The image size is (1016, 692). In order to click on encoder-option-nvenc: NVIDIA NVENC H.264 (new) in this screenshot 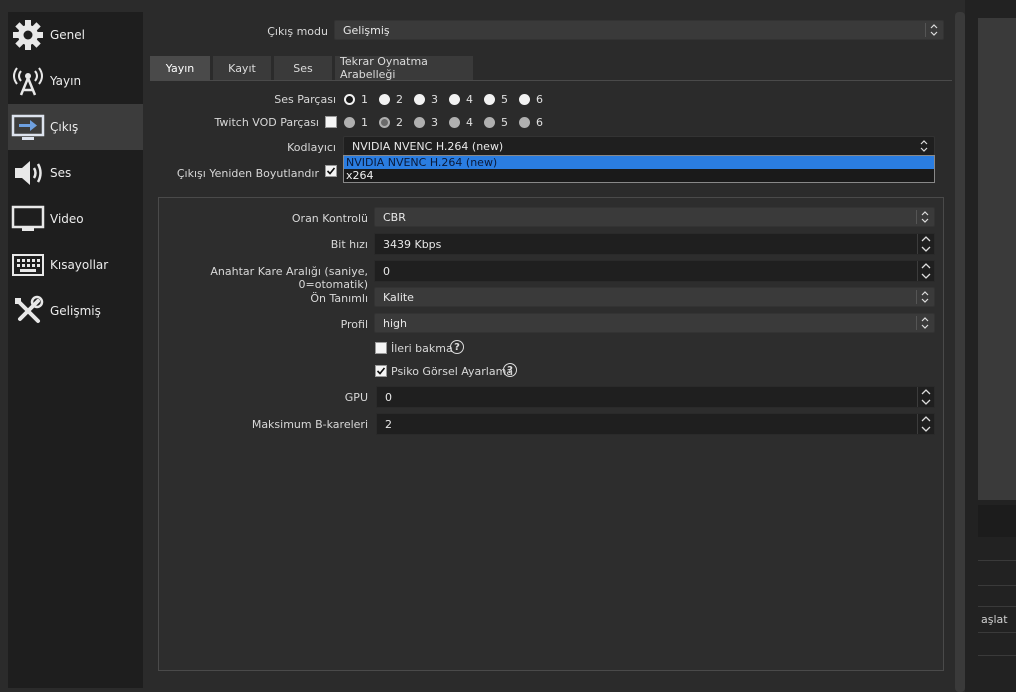, I will do `click(639, 162)`.